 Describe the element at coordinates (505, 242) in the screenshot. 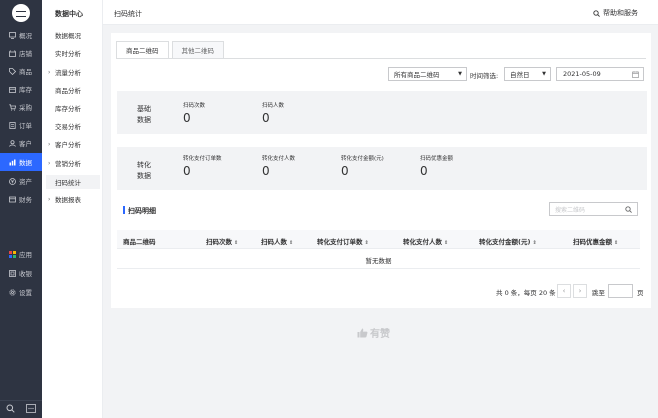

I see `column-label: 转化支付金额(元)` at that location.